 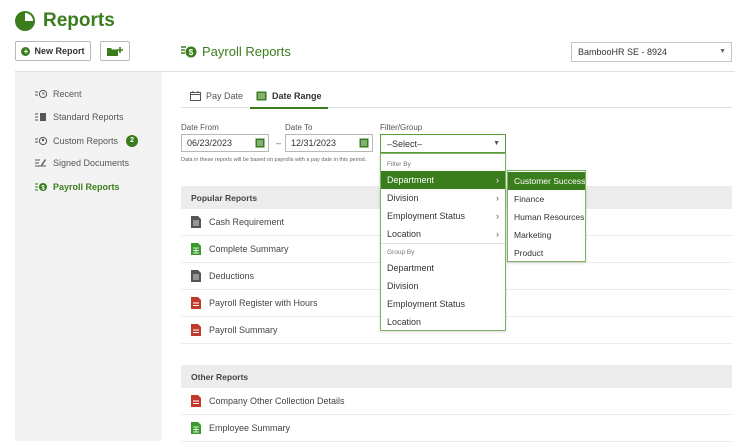 What do you see at coordinates (443, 143) in the screenshot?
I see `filter-group-select: –Select– ▼` at bounding box center [443, 143].